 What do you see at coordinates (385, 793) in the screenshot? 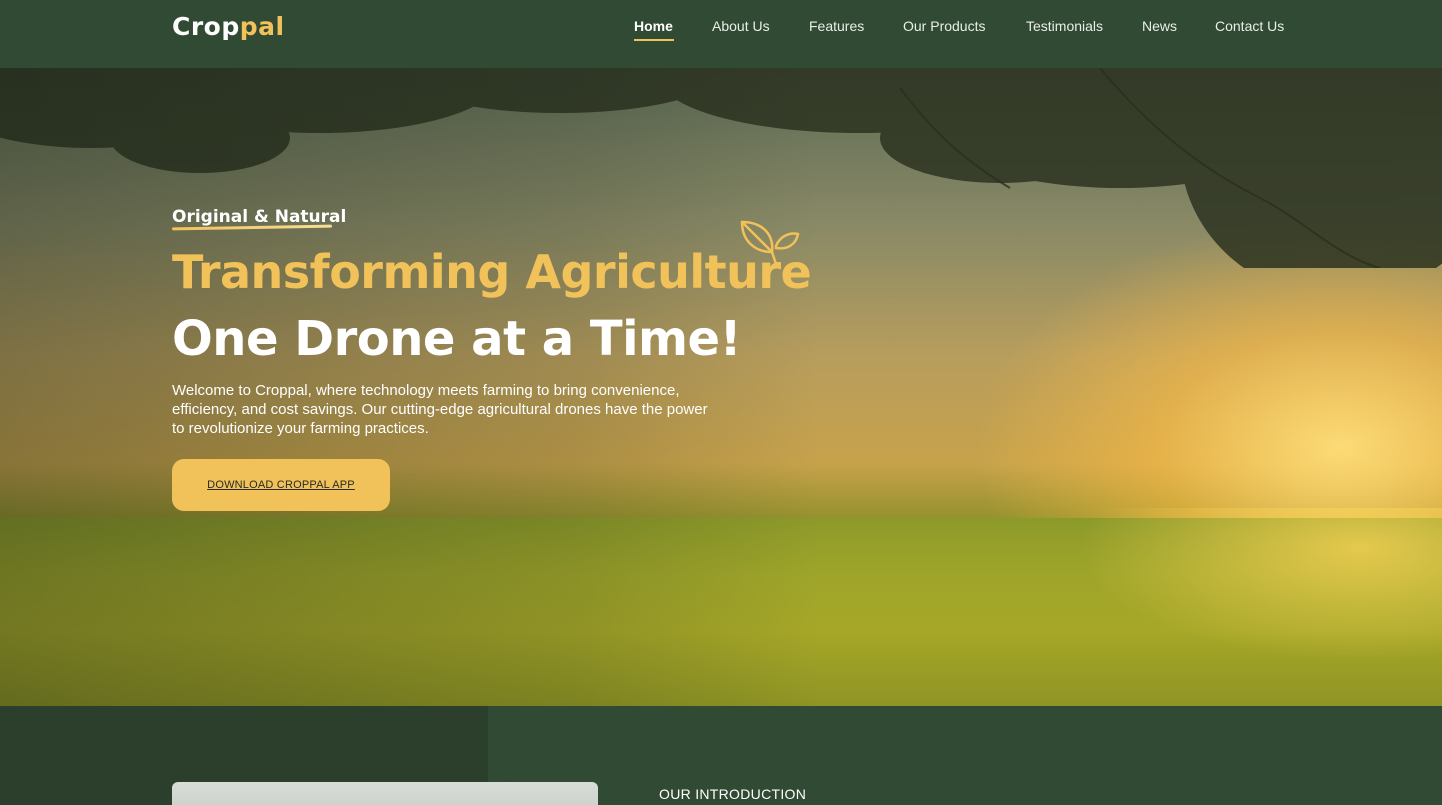
I see `introduction-image` at bounding box center [385, 793].